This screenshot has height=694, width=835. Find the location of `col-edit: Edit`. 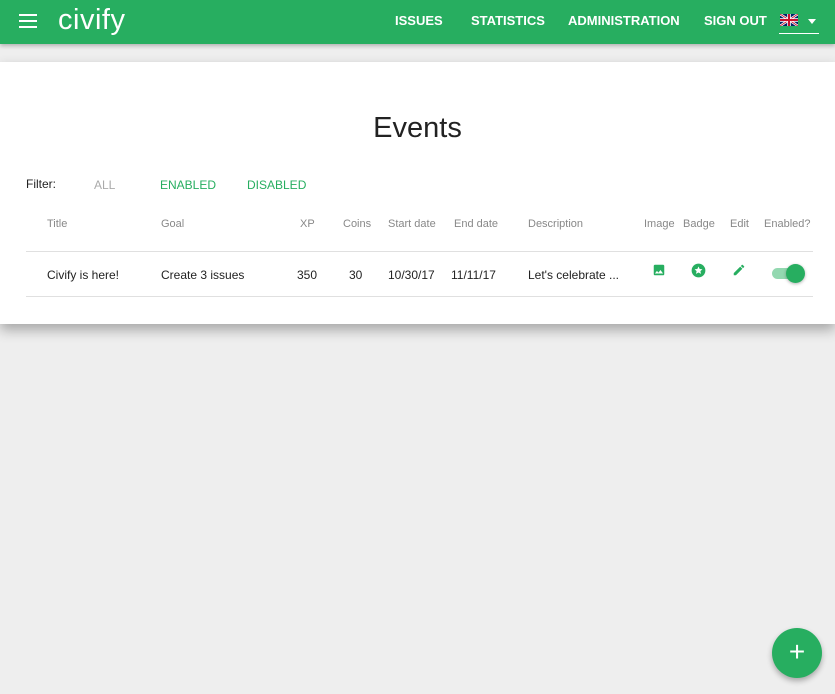

col-edit: Edit is located at coordinates (739, 224).